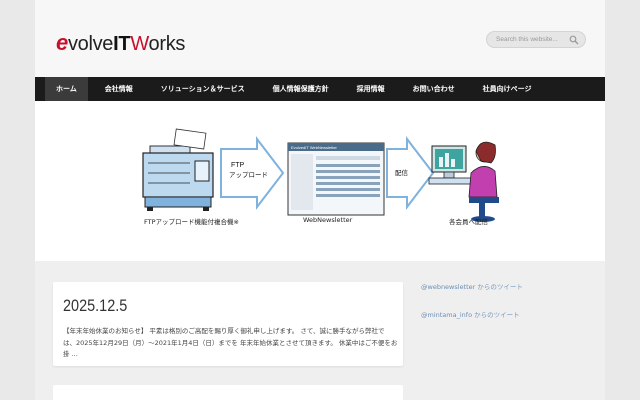  I want to click on computer-user-icon, so click(463, 181).